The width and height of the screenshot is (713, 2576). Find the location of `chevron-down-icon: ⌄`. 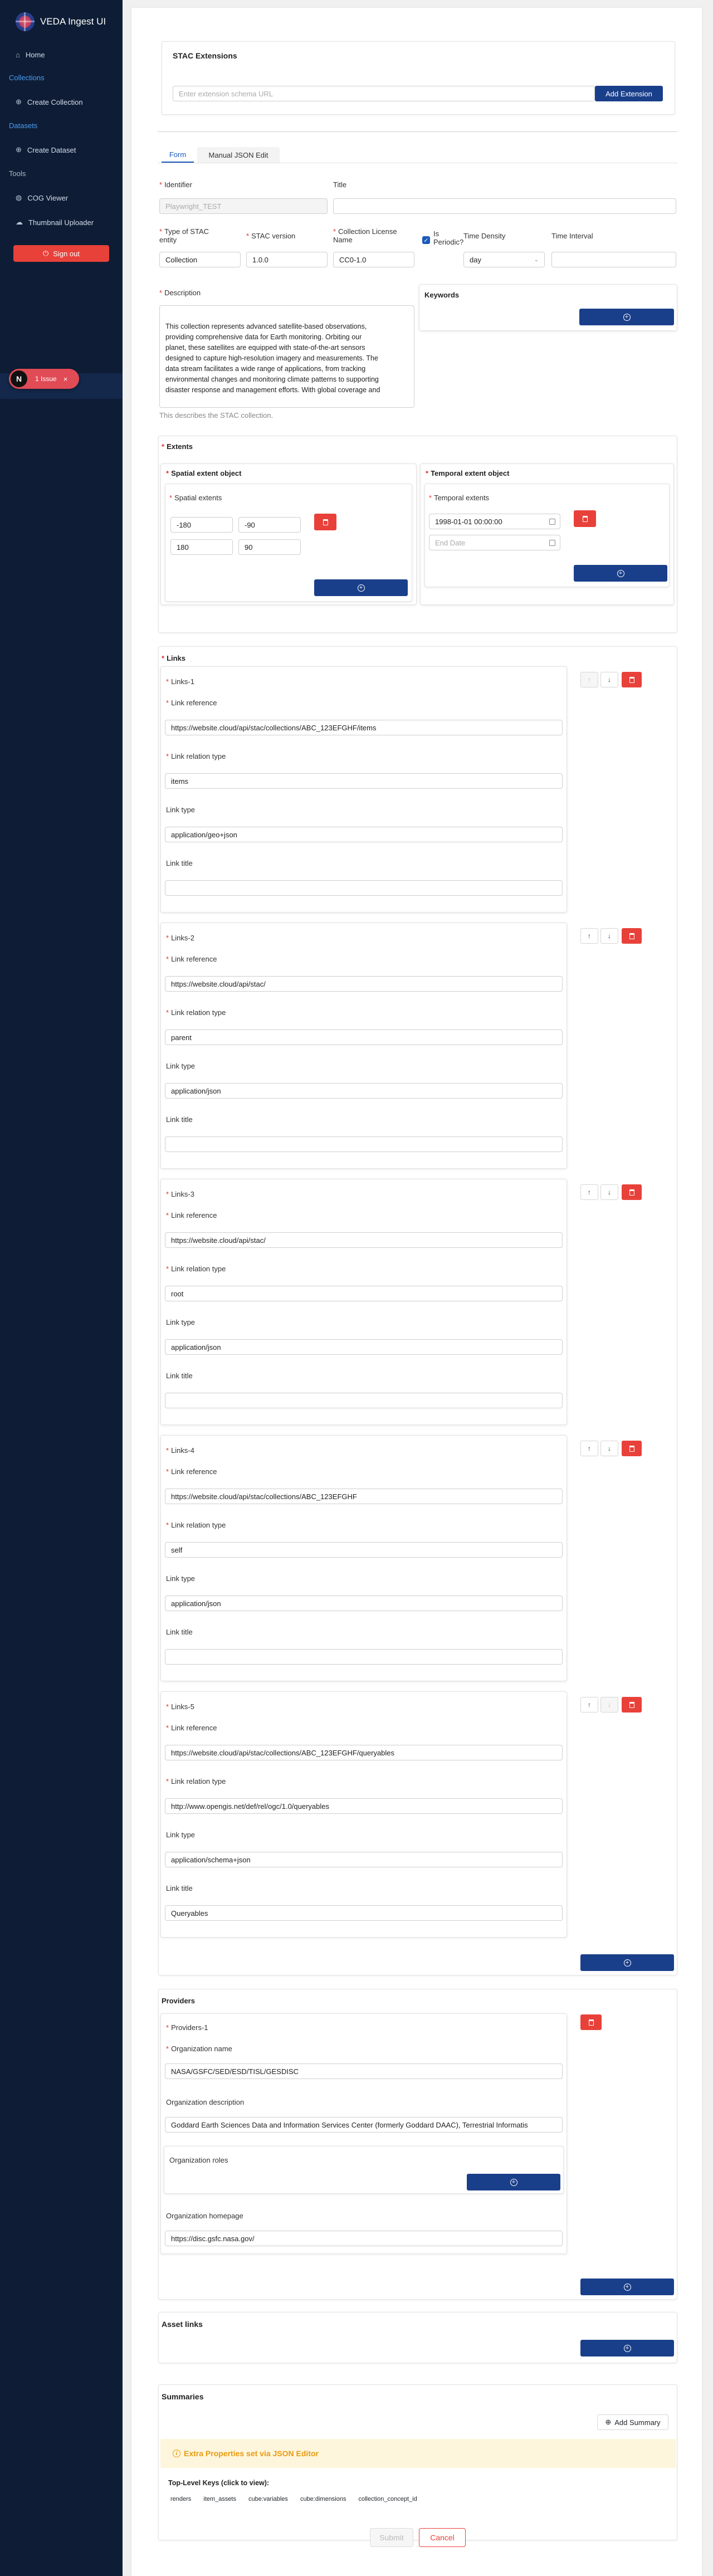

chevron-down-icon: ⌄ is located at coordinates (536, 259).